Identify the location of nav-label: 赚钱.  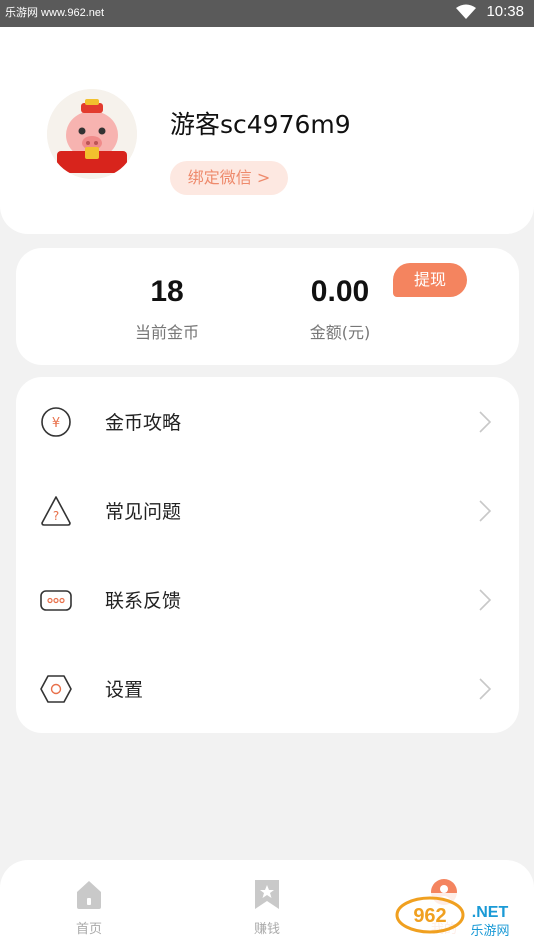
(266, 929).